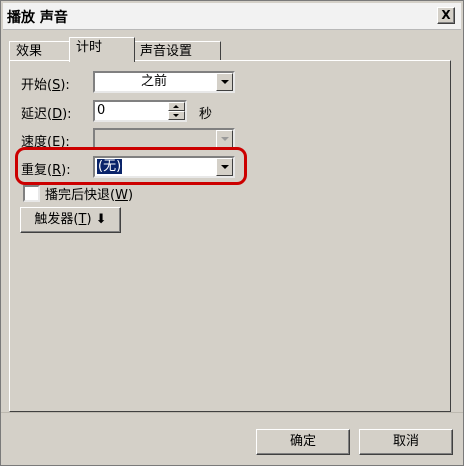  I want to click on title-bar: 播放 声音 X, so click(232, 16).